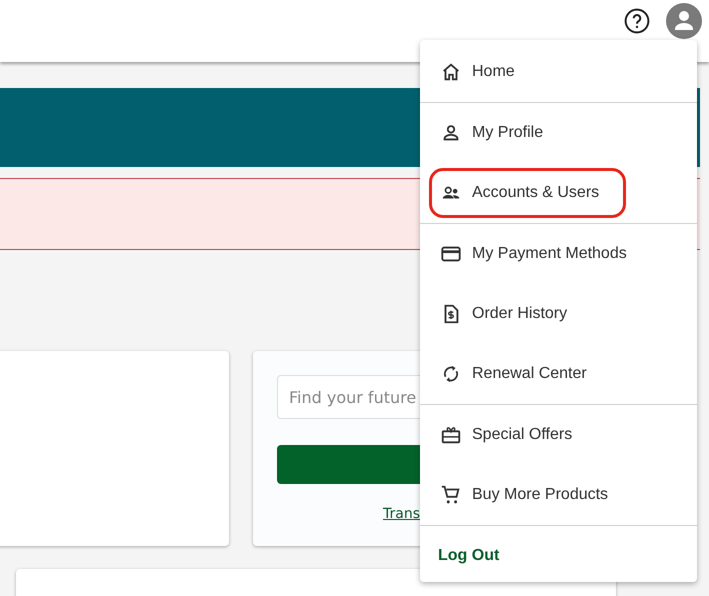 Image resolution: width=709 pixels, height=596 pixels. Describe the element at coordinates (558, 193) in the screenshot. I see `menu-item: Accounts & Users` at that location.